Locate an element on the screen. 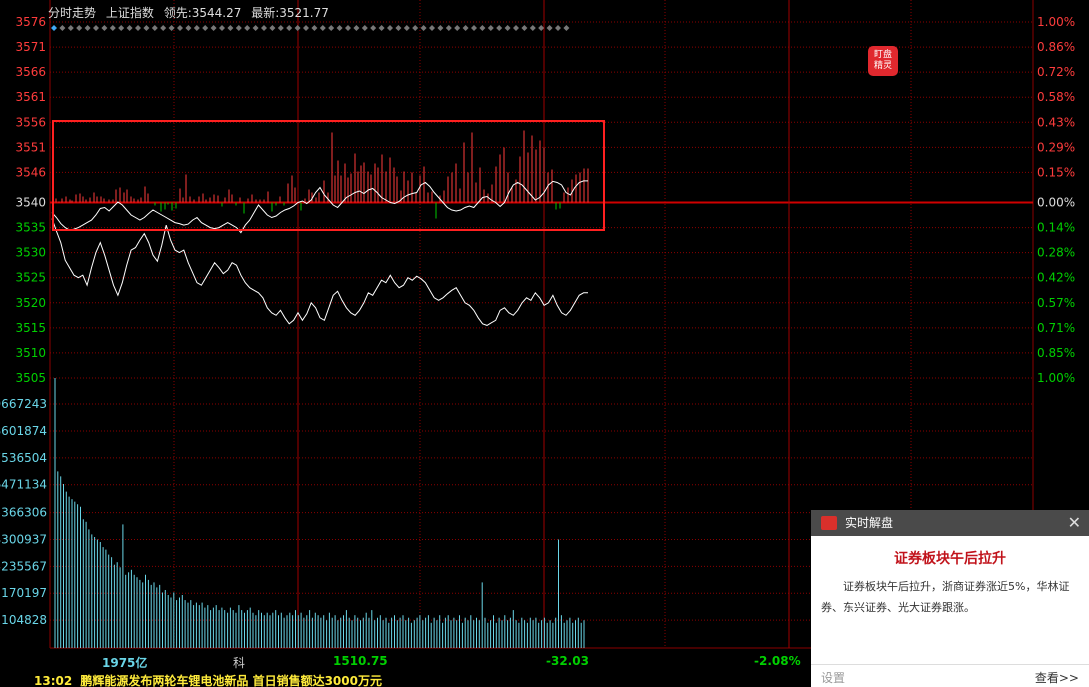  volume-tick-label: 7536504 is located at coordinates (23, 458).